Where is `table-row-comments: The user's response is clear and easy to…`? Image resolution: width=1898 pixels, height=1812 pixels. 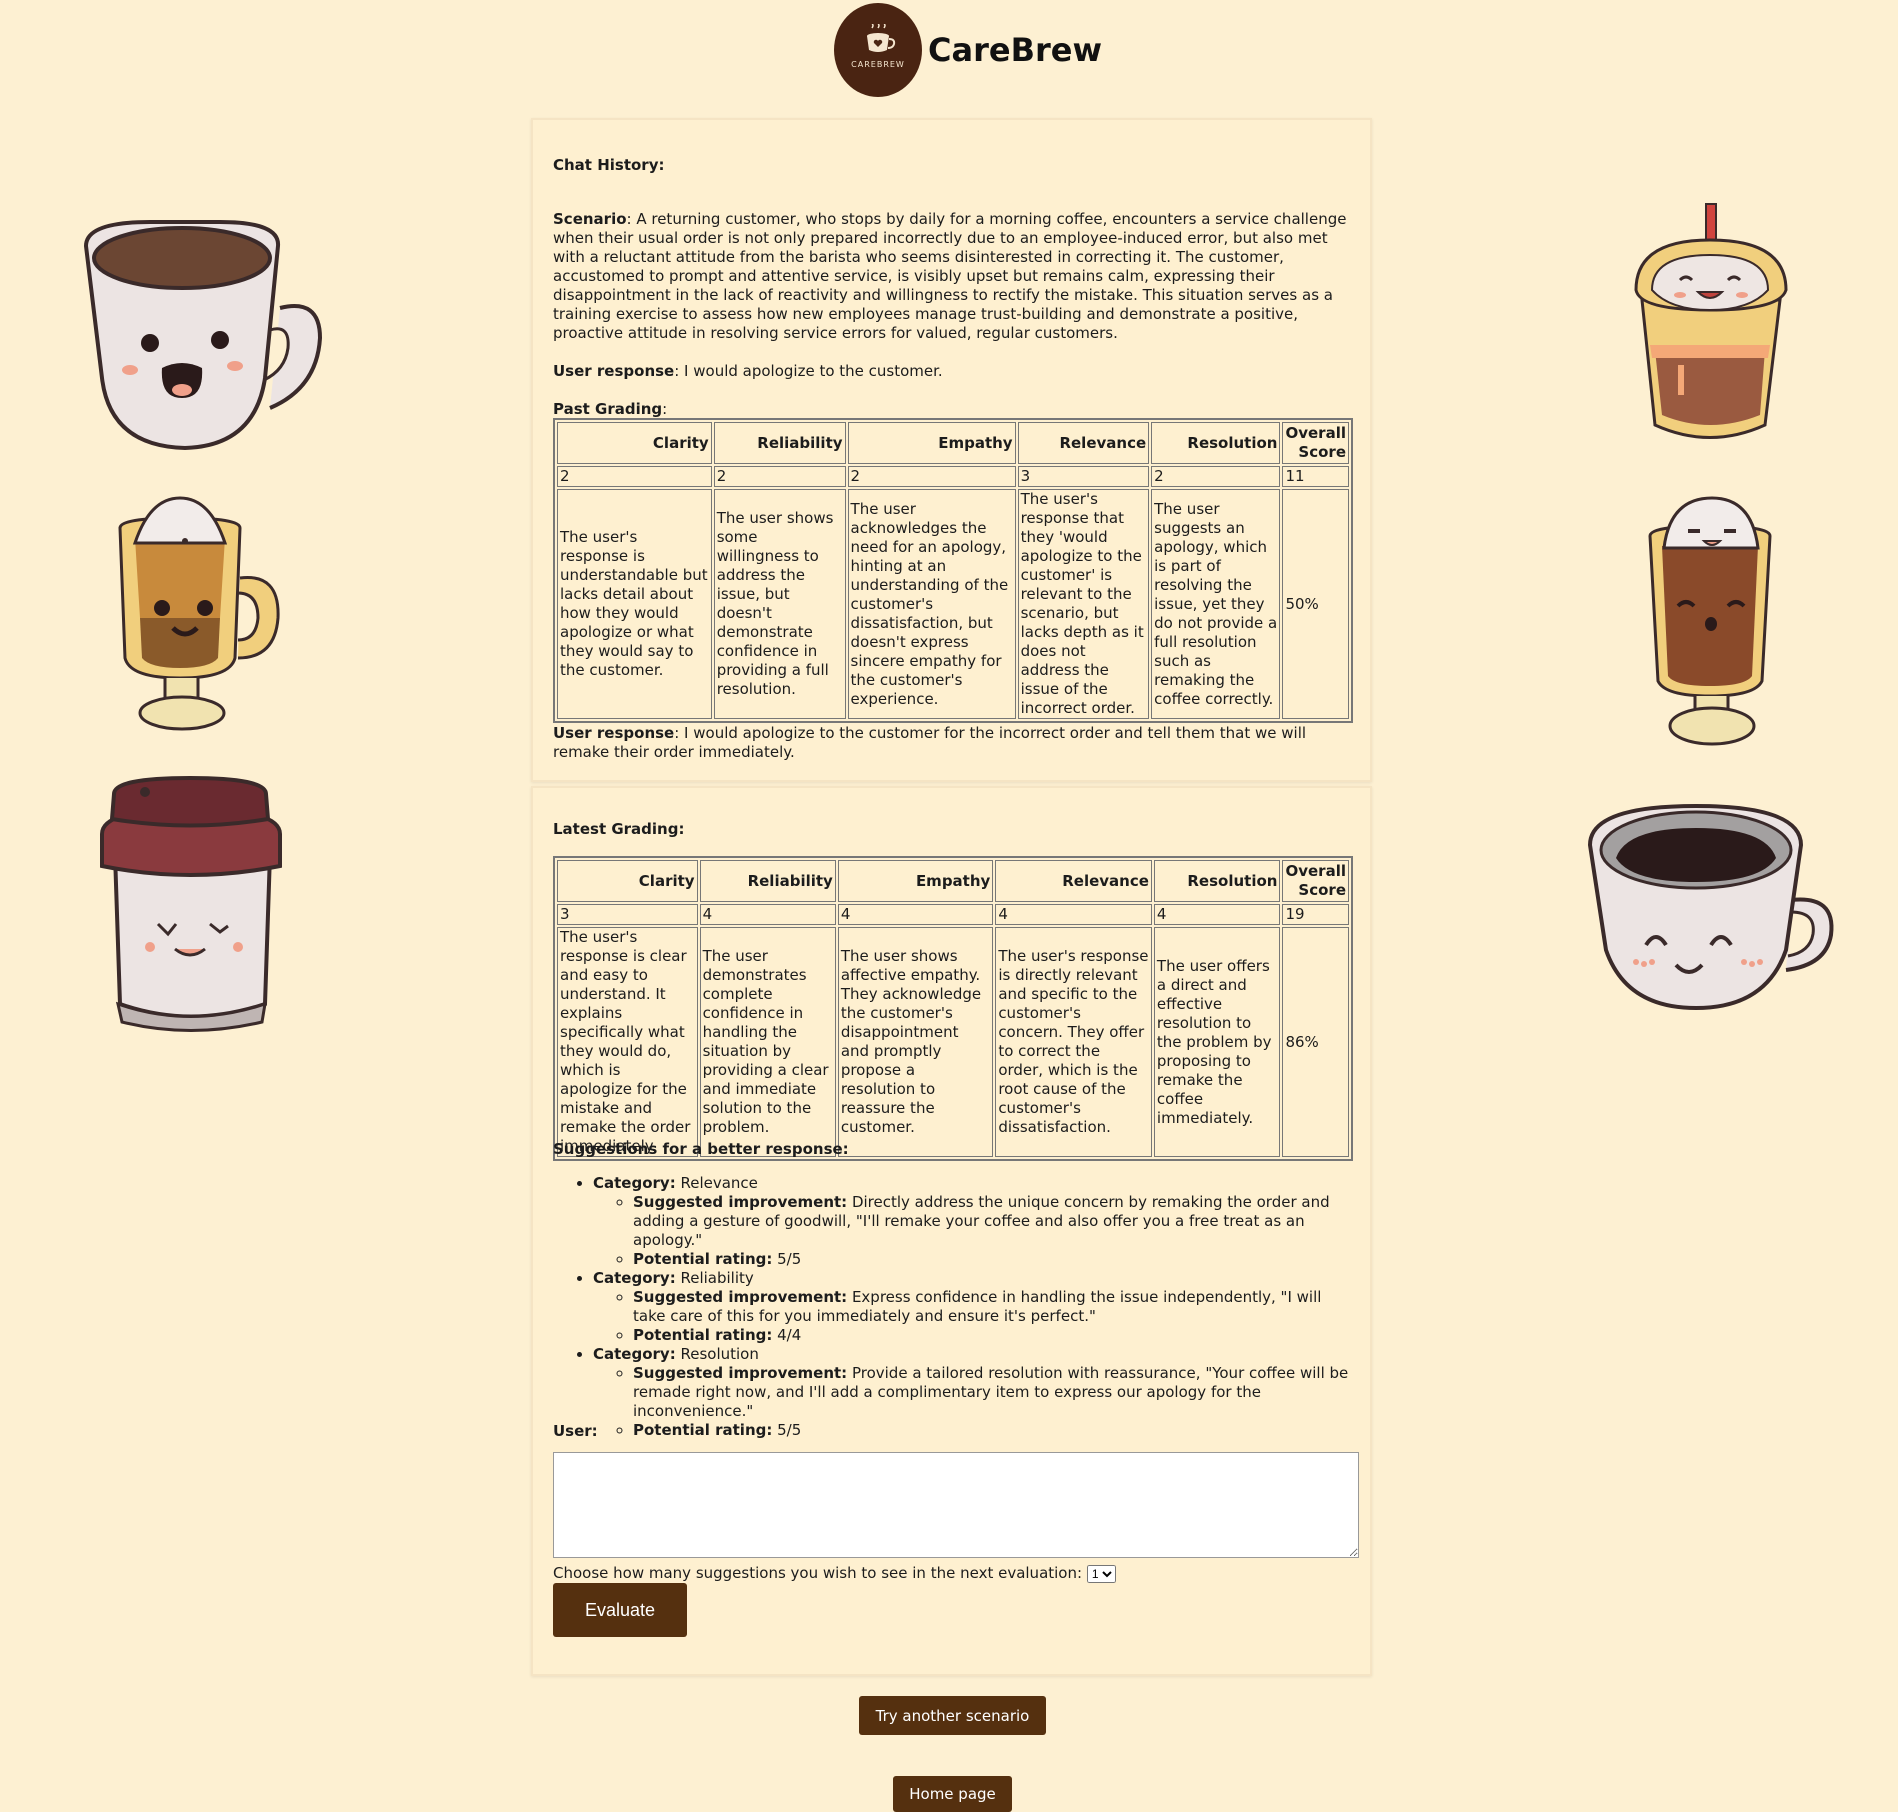 table-row-comments: The user's response is clear and easy to… is located at coordinates (953, 1042).